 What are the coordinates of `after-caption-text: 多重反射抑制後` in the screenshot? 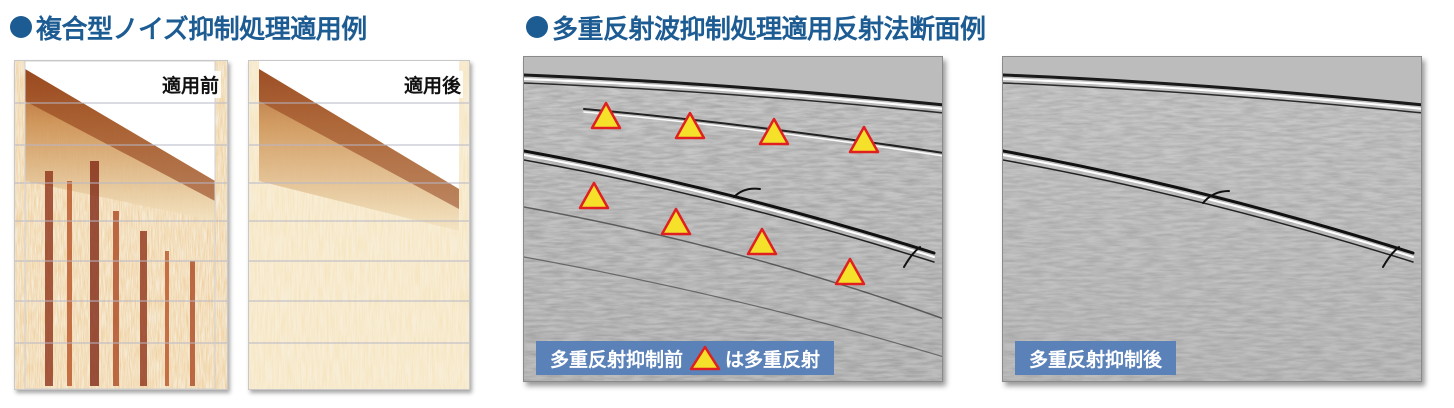 It's located at (1096, 359).